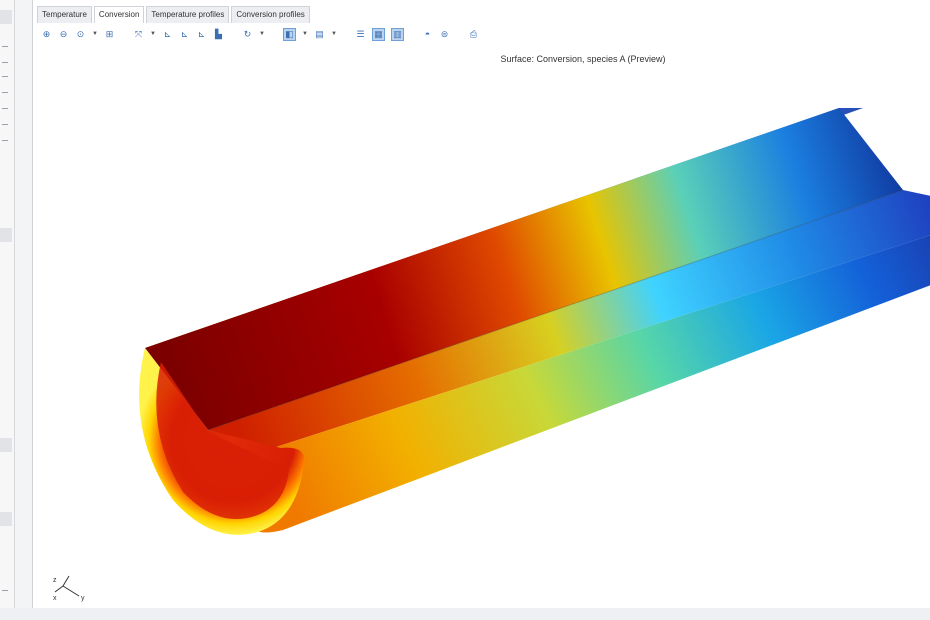  What do you see at coordinates (55, 598) in the screenshot?
I see `axis-x-label: x` at bounding box center [55, 598].